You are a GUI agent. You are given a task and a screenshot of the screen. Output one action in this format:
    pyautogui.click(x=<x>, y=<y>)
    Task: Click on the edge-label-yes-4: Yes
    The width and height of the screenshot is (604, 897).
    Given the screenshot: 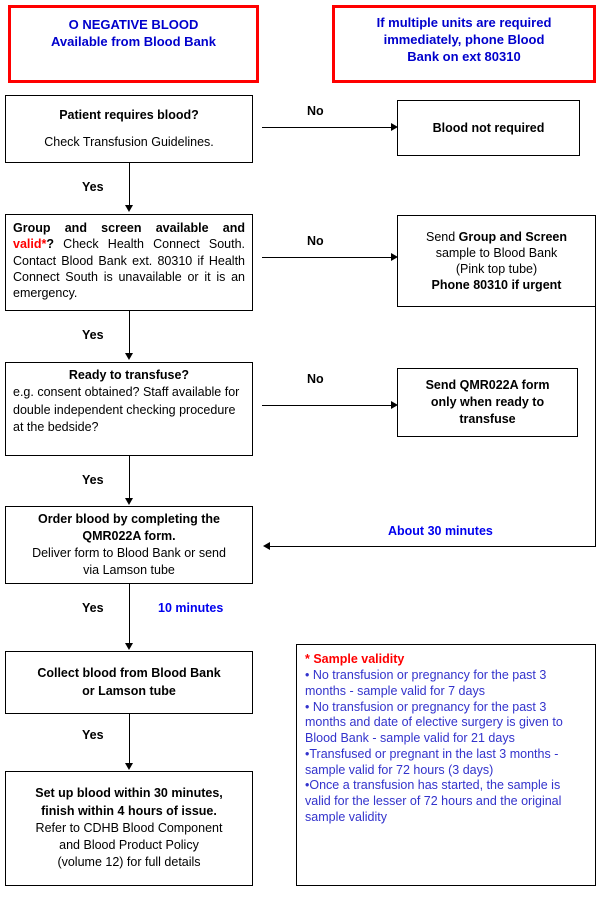 What is the action you would take?
    pyautogui.click(x=93, y=608)
    